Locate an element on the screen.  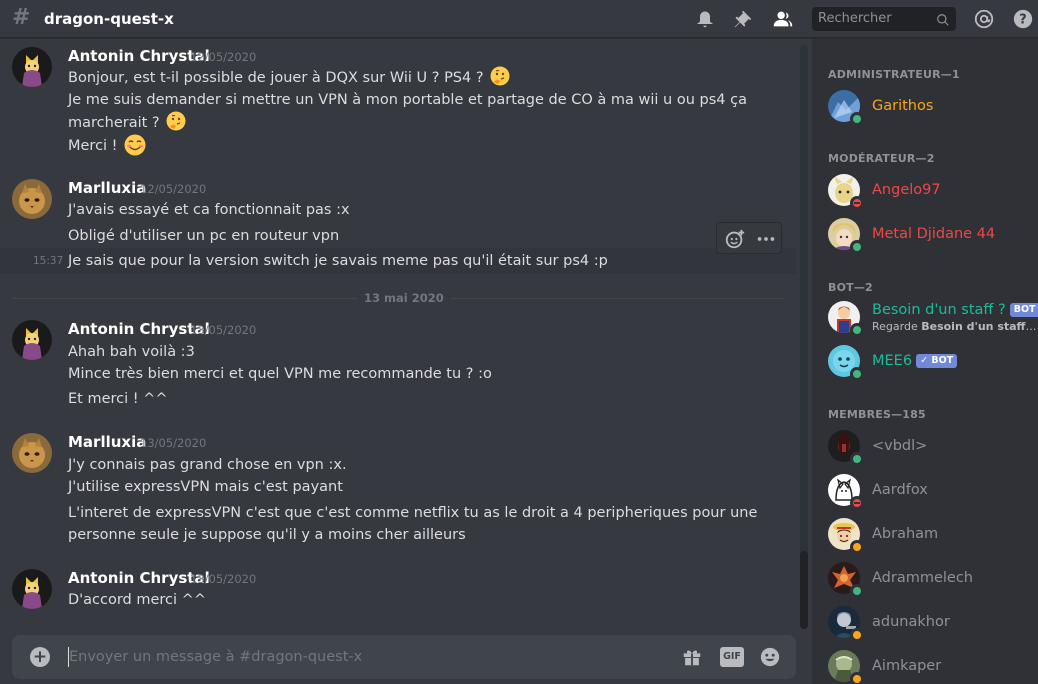
member-item: Abraham is located at coordinates (929, 534).